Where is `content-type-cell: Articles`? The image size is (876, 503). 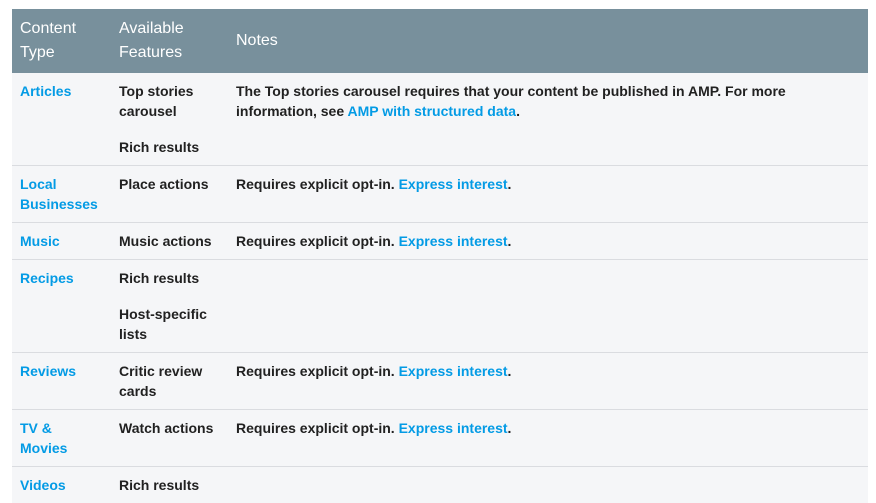
content-type-cell: Articles is located at coordinates (61, 119).